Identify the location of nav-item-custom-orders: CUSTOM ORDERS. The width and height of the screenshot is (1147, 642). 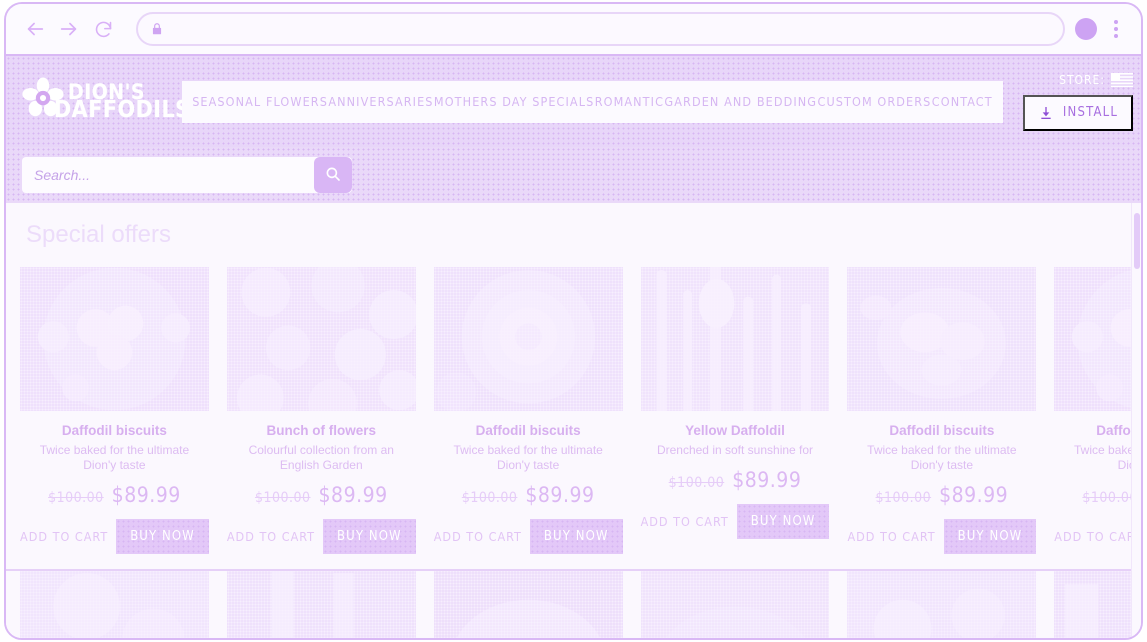
(875, 101).